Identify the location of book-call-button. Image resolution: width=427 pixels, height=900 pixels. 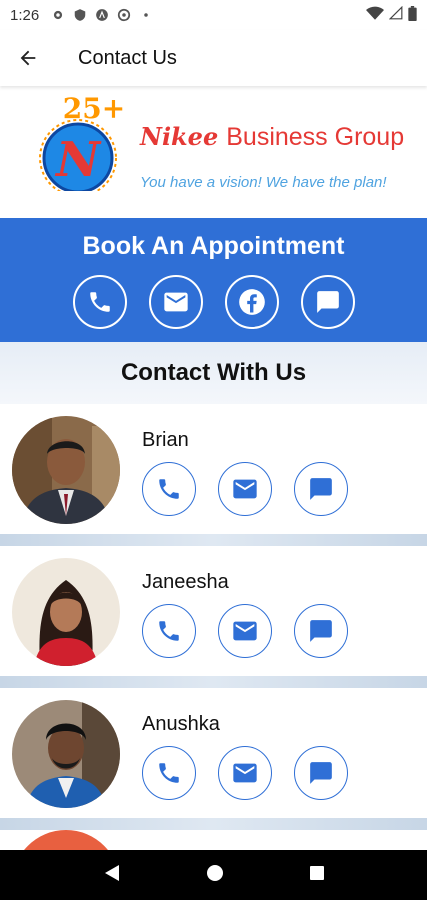
(100, 302).